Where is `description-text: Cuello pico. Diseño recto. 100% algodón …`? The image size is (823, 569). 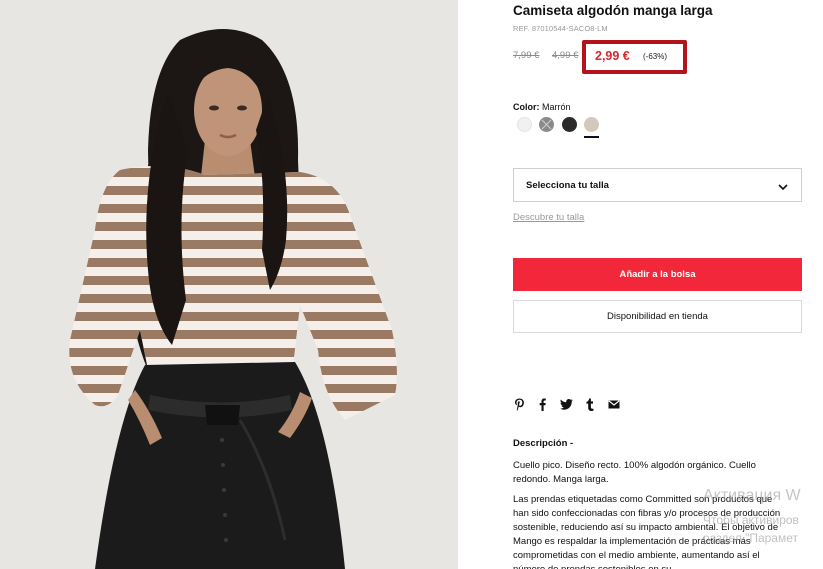 description-text: Cuello pico. Diseño recto. 100% algodón … is located at coordinates (634, 472).